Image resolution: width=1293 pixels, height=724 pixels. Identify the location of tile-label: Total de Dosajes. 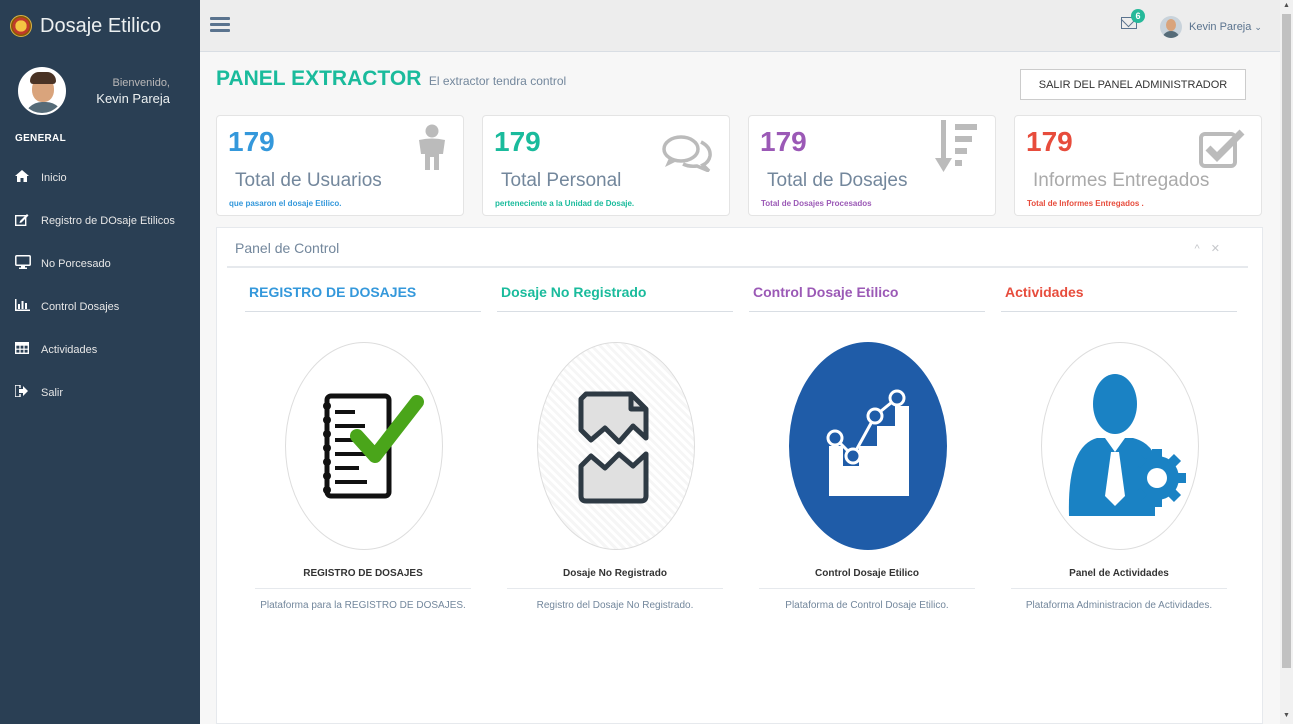
(837, 180).